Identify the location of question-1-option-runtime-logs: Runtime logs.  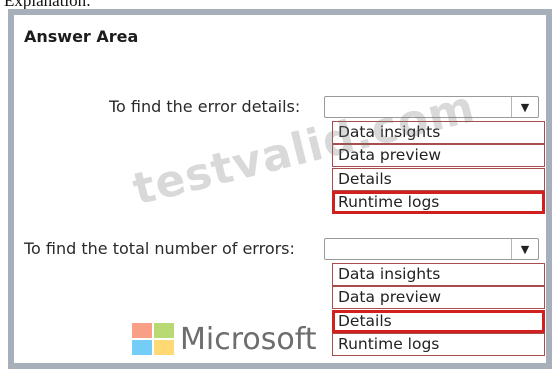
(438, 203).